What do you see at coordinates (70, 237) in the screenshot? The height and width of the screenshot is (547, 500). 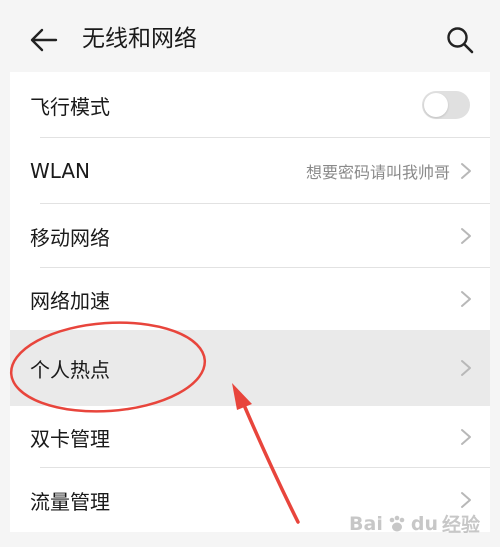 I see `setting-label: 移动网络` at bounding box center [70, 237].